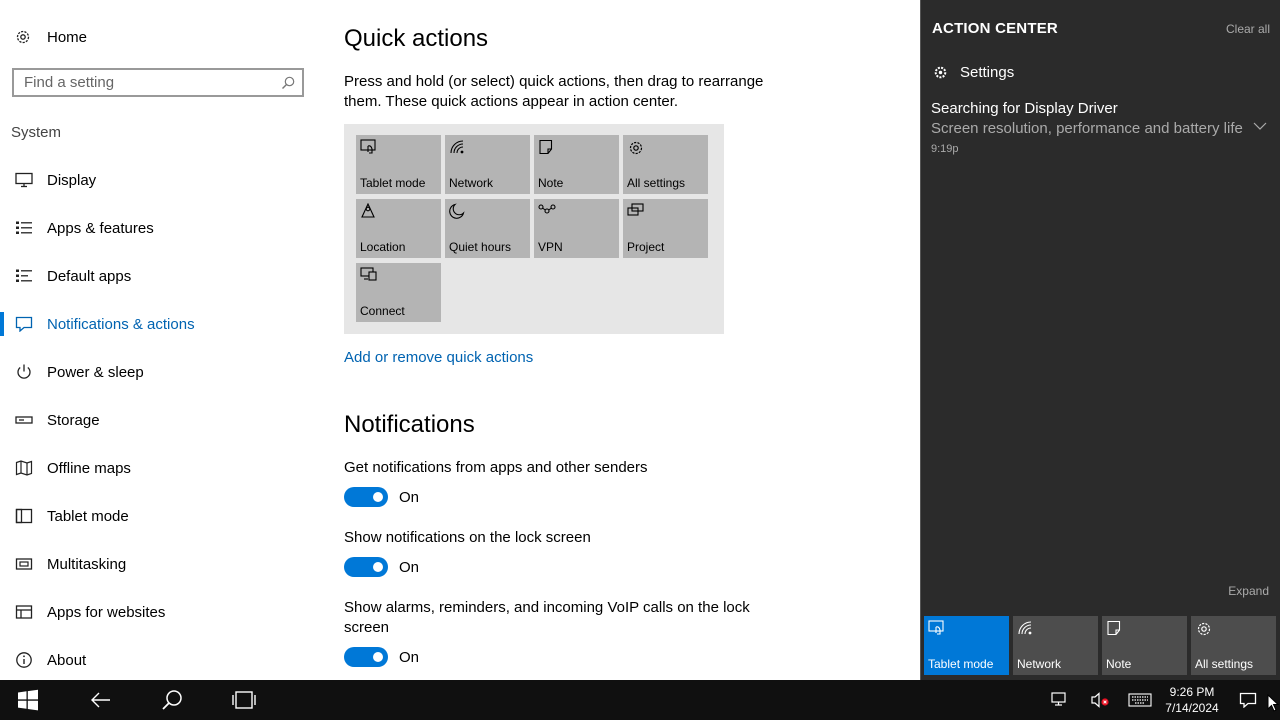 This screenshot has width=1280, height=720. Describe the element at coordinates (2, 324) in the screenshot. I see `selection-indicator` at that location.